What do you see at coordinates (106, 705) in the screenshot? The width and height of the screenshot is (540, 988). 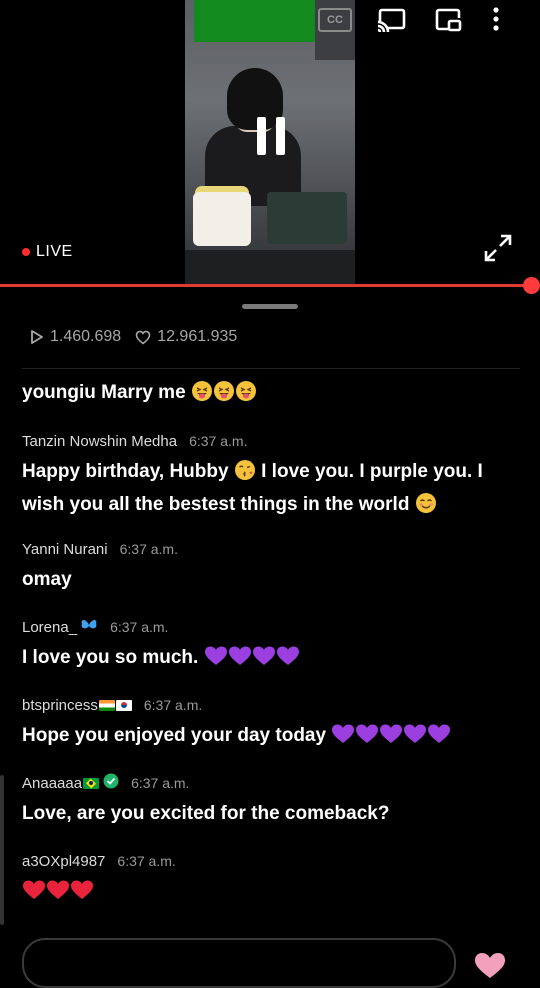 I see `india-flag-icon` at bounding box center [106, 705].